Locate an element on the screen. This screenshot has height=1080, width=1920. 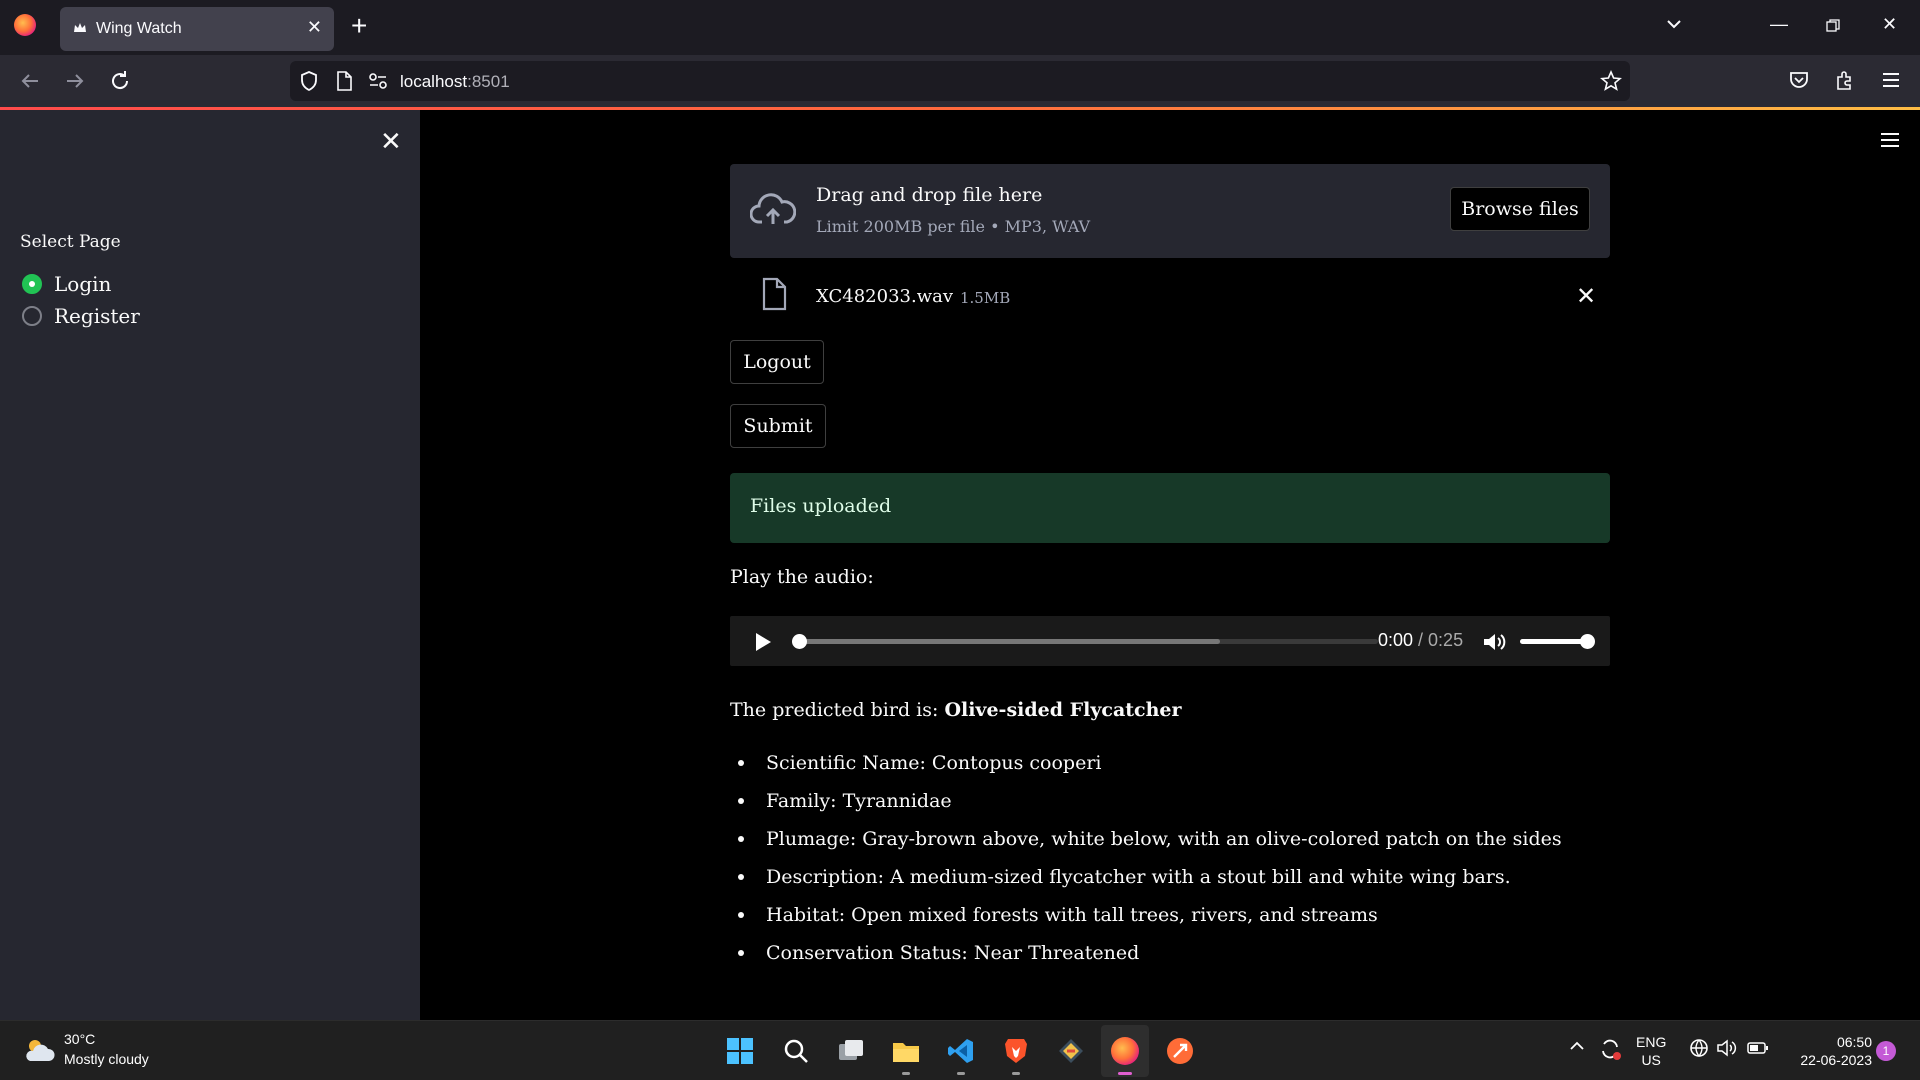
file-icon is located at coordinates (774, 294).